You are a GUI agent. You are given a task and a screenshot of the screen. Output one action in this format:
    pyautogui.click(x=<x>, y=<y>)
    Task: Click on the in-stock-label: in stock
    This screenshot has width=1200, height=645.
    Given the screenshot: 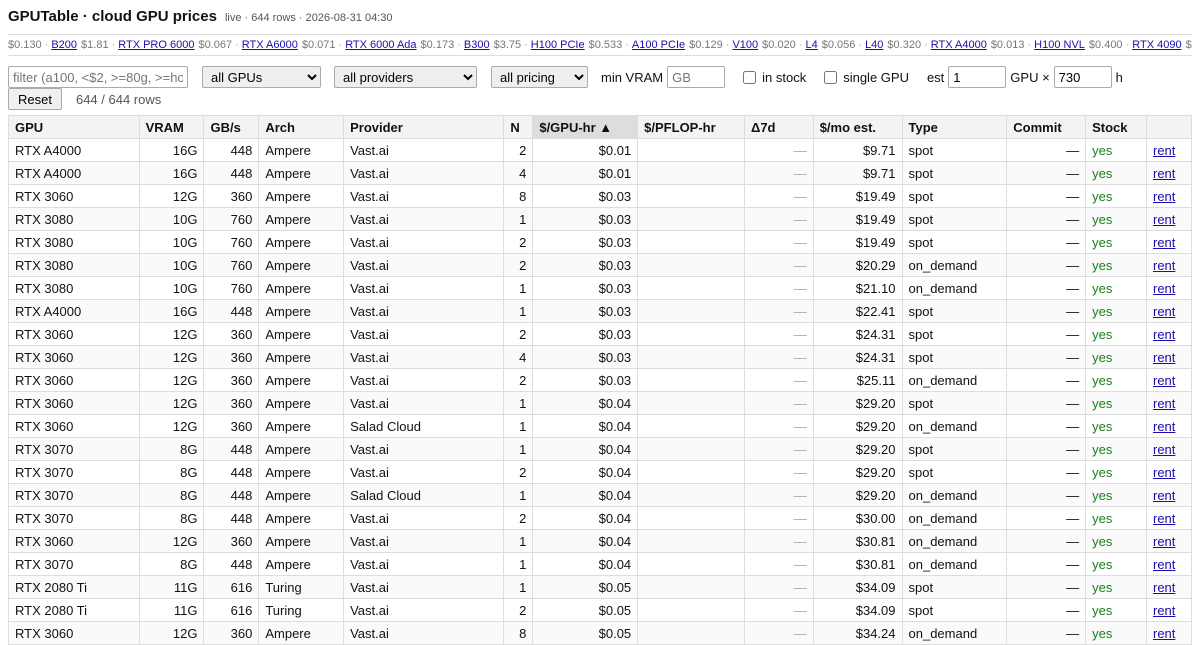 What is the action you would take?
    pyautogui.click(x=784, y=77)
    